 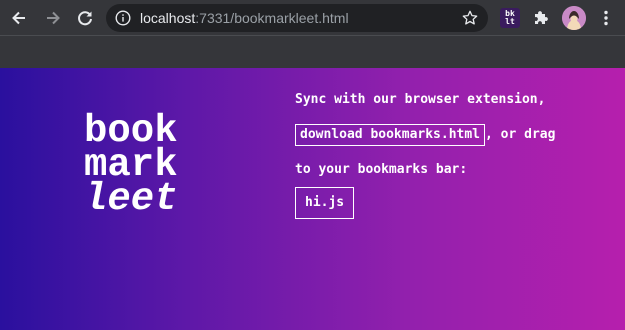 I want to click on address-bar: localhost:7331/bookmarkleet.html, so click(x=297, y=18).